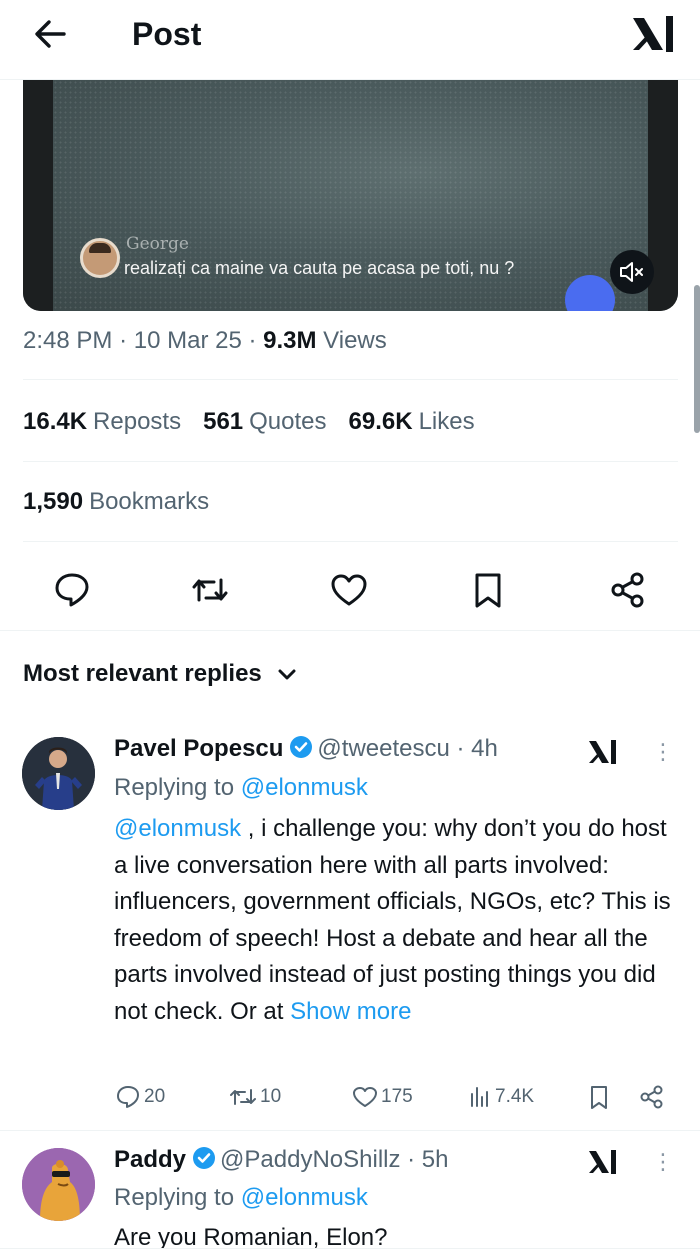 The width and height of the screenshot is (700, 1260). Describe the element at coordinates (350, 40) in the screenshot. I see `top-bar: Post` at that location.